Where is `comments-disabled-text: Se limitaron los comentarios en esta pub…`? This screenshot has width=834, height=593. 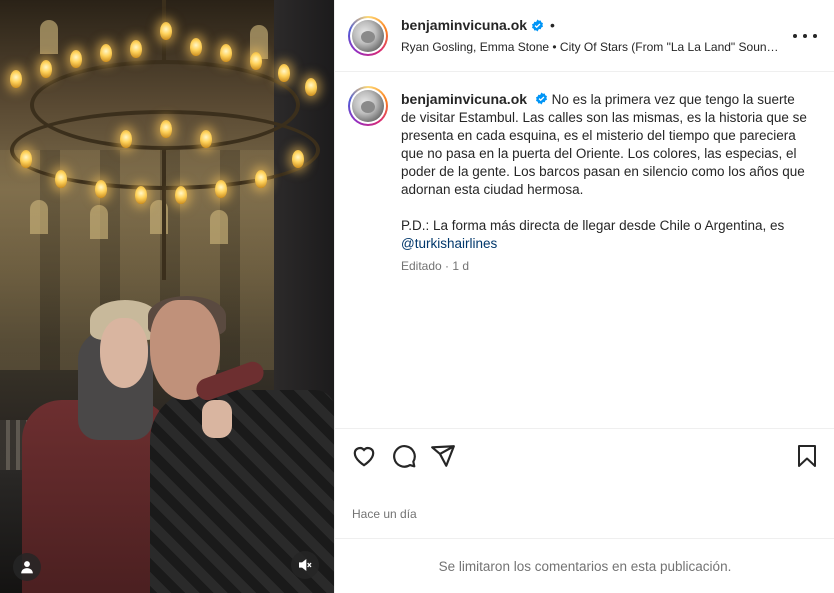
comments-disabled-text: Se limitaron los comentarios en esta pub… is located at coordinates (585, 566).